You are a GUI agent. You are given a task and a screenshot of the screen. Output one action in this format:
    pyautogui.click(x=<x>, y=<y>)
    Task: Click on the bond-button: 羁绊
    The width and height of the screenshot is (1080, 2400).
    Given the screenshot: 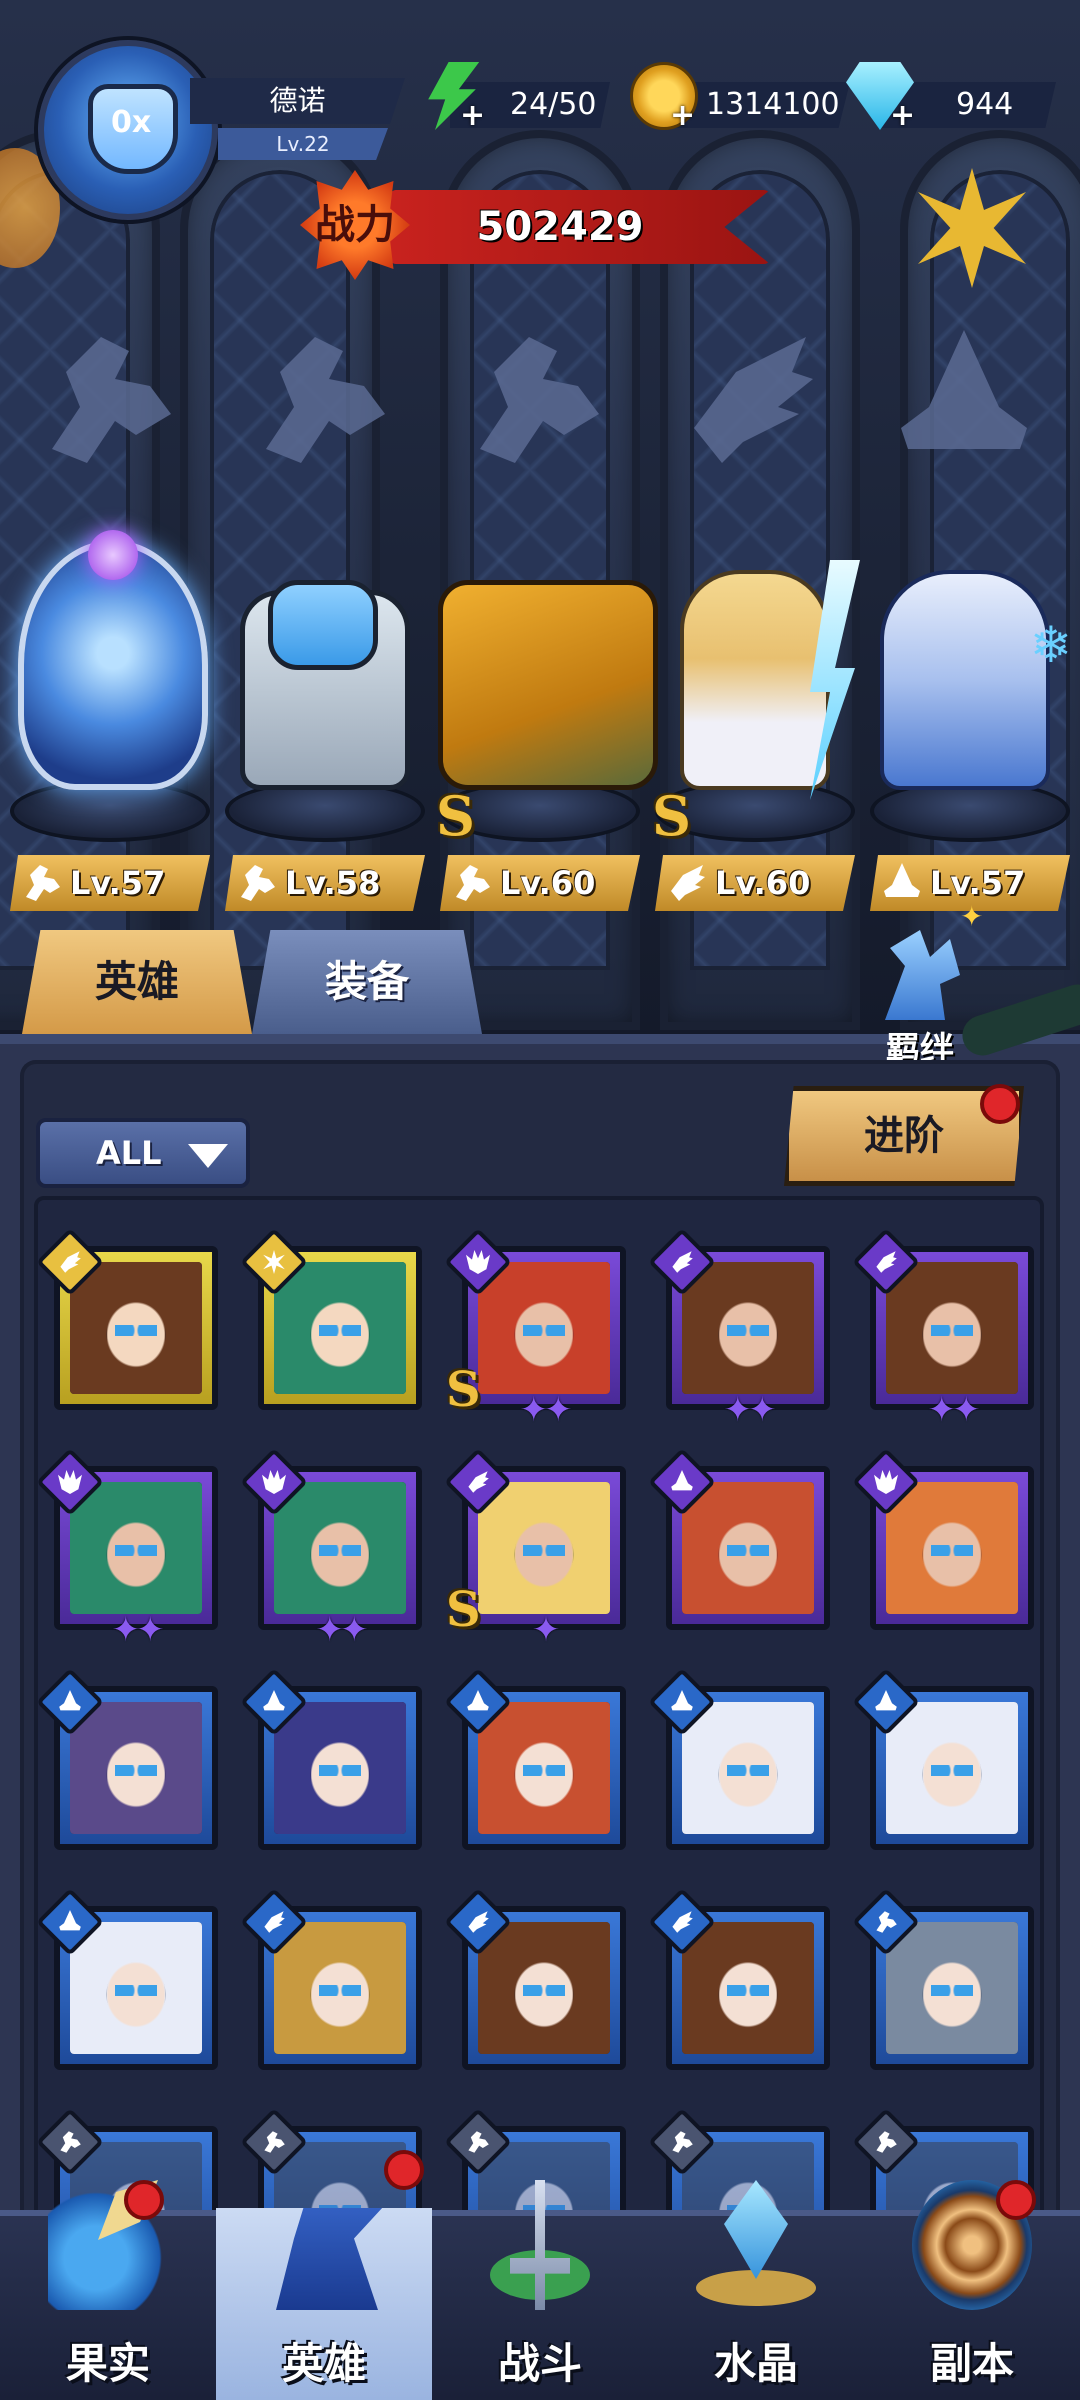 What is the action you would take?
    pyautogui.click(x=920, y=1000)
    